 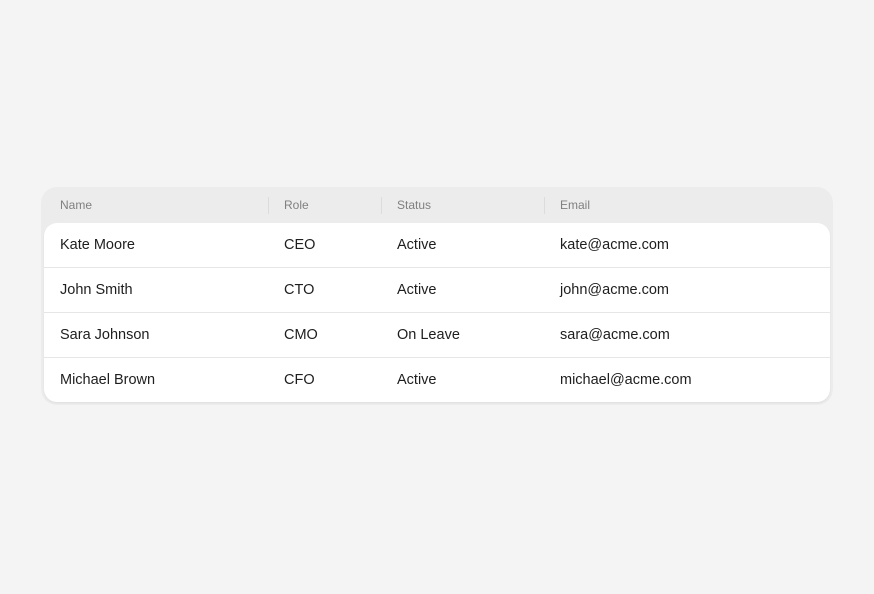 What do you see at coordinates (615, 335) in the screenshot?
I see `cell-email: sara@acme.com` at bounding box center [615, 335].